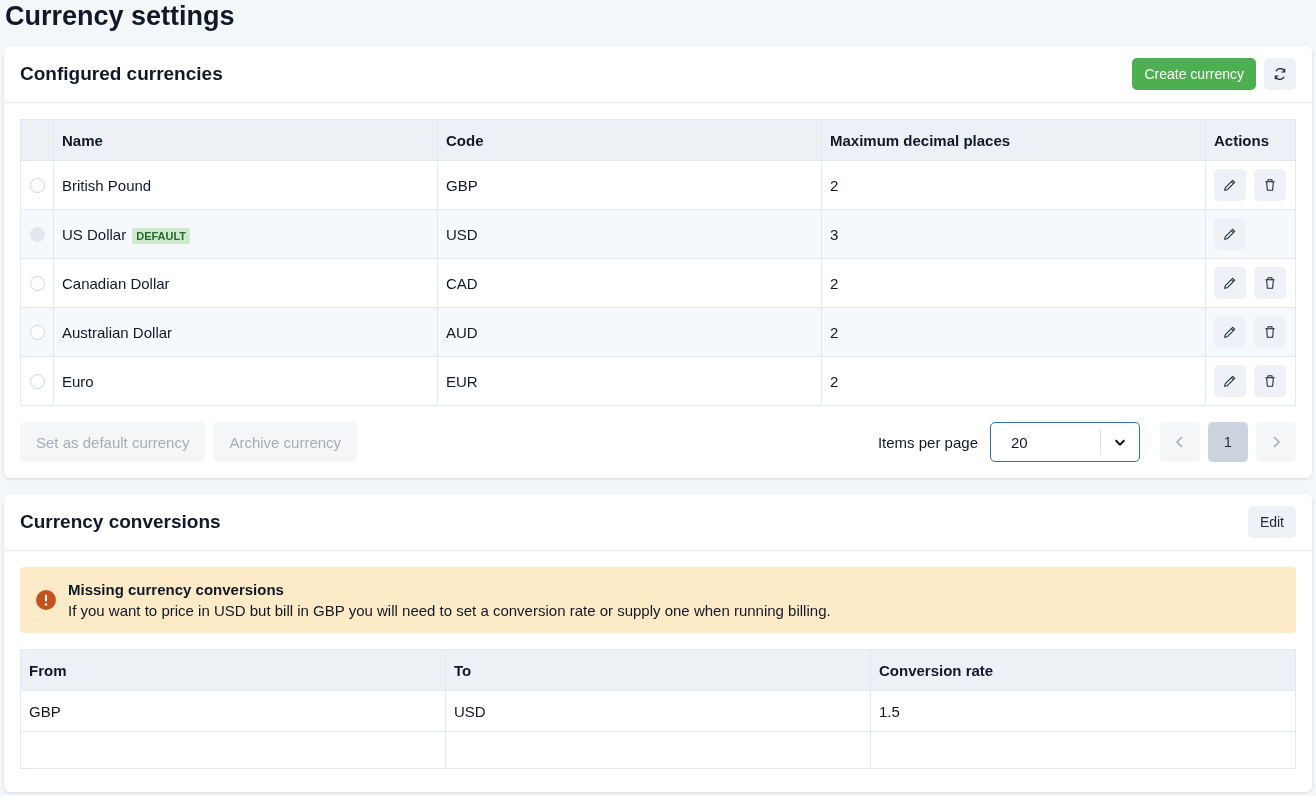 The height and width of the screenshot is (796, 1316). What do you see at coordinates (658, 670) in the screenshot?
I see `column-header: To` at bounding box center [658, 670].